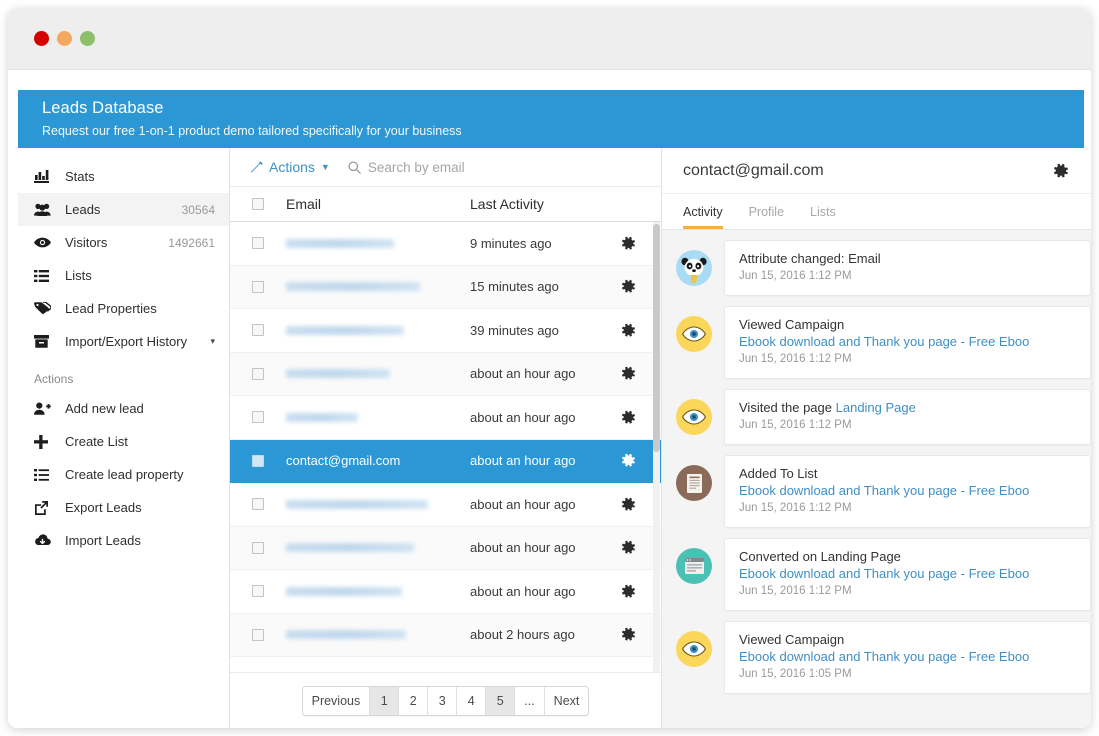 The image size is (1099, 736). I want to click on pagination-page-2: 2, so click(414, 700).